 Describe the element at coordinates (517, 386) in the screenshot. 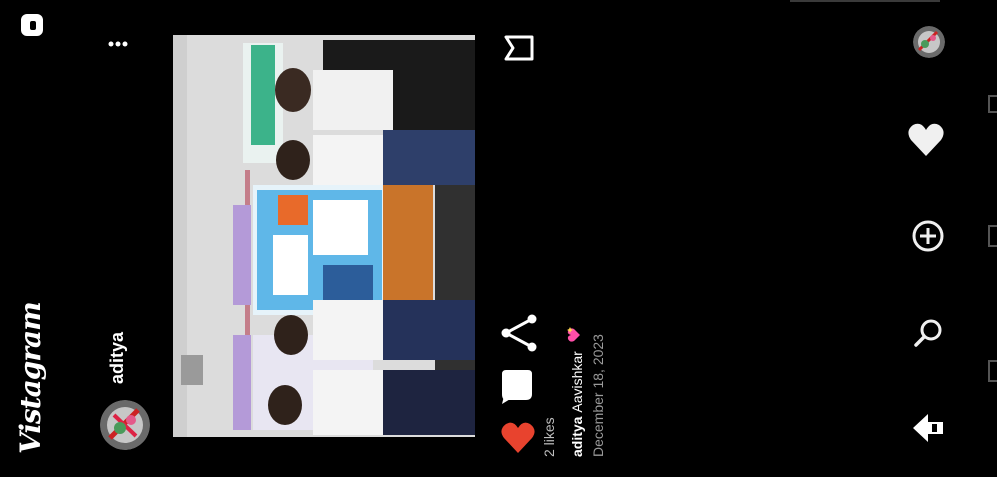

I see `comment-icon` at that location.